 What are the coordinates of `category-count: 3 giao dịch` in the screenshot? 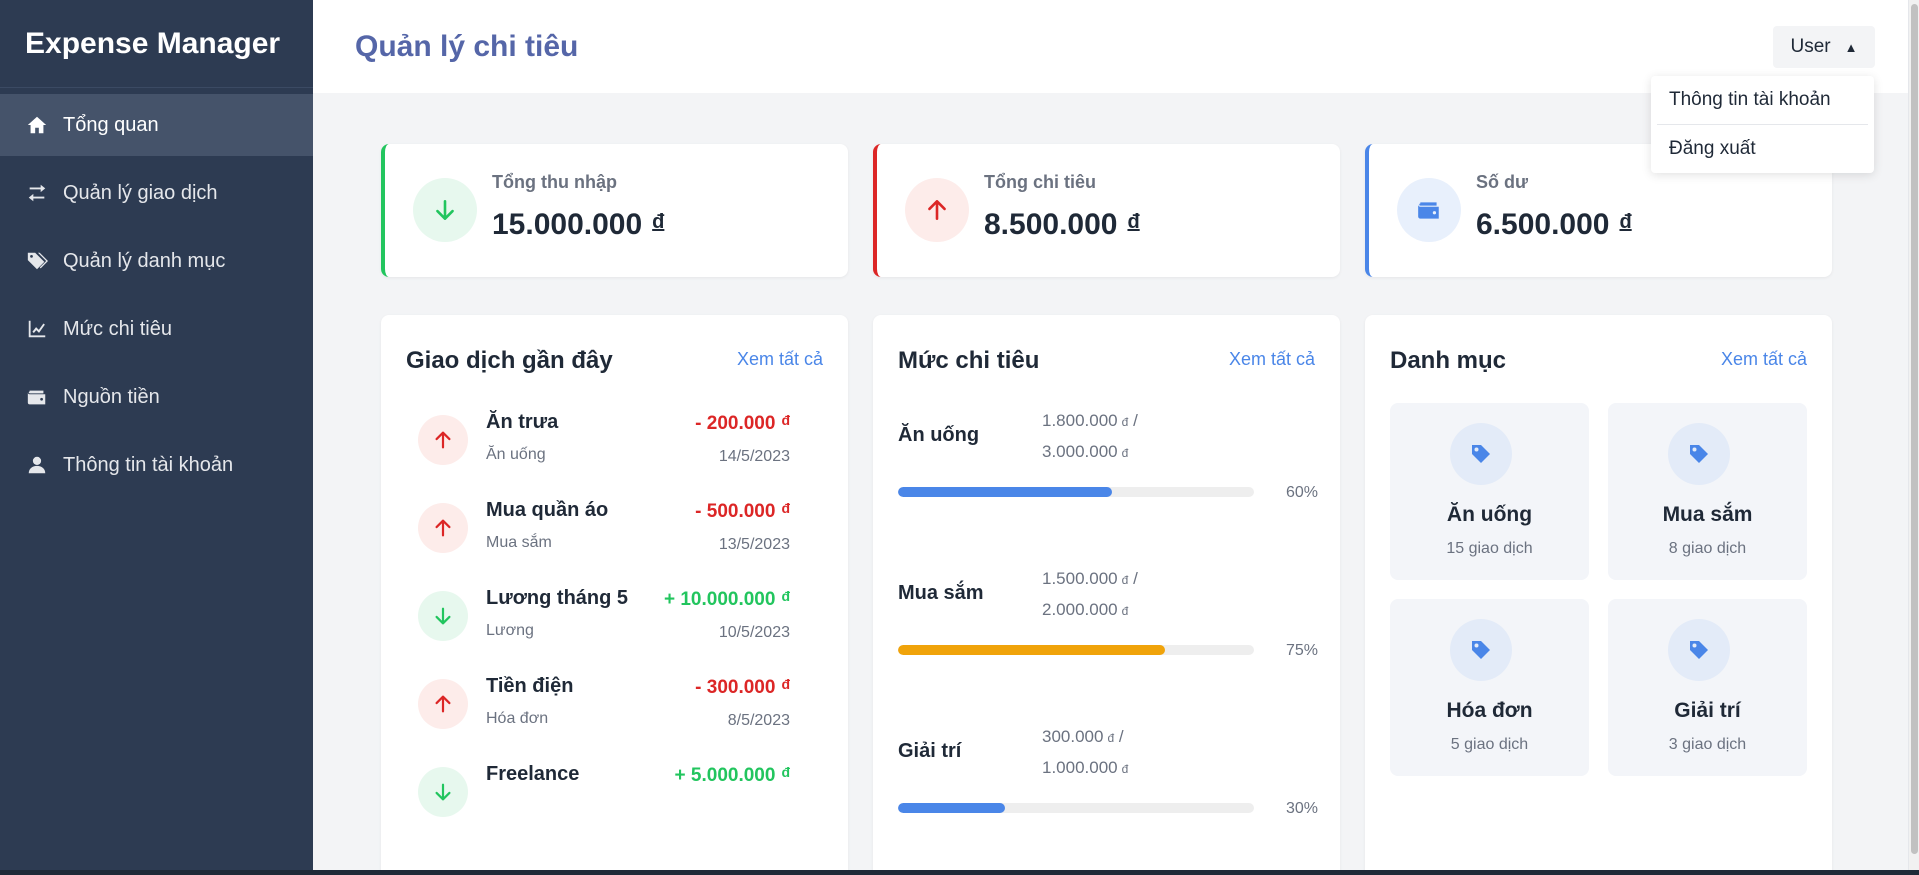 It's located at (1707, 744).